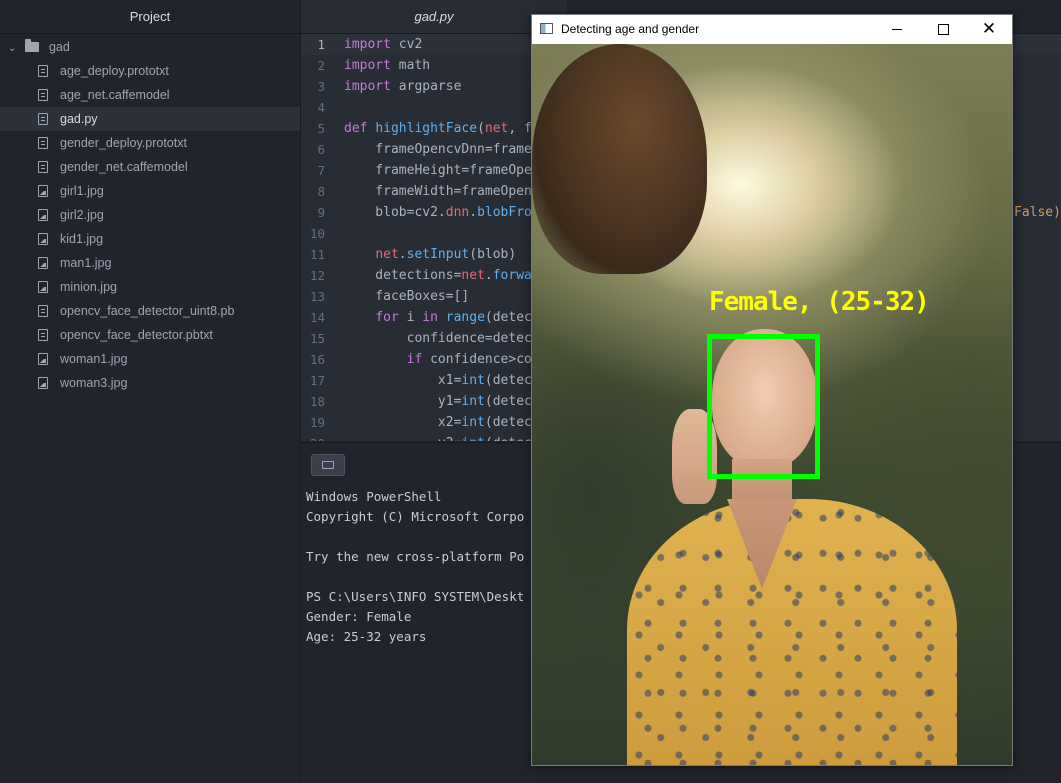 This screenshot has height=783, width=1061. I want to click on code-text: net.setInput(blob), so click(446, 254).